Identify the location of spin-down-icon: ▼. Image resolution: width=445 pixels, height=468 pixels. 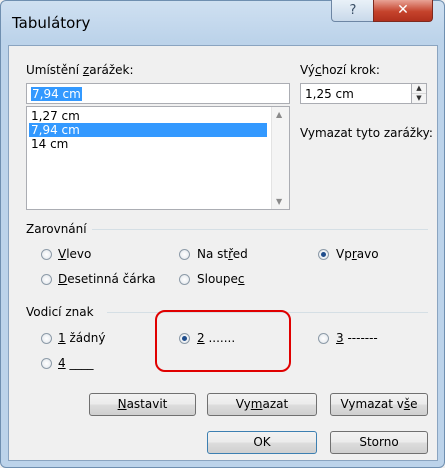
(419, 98).